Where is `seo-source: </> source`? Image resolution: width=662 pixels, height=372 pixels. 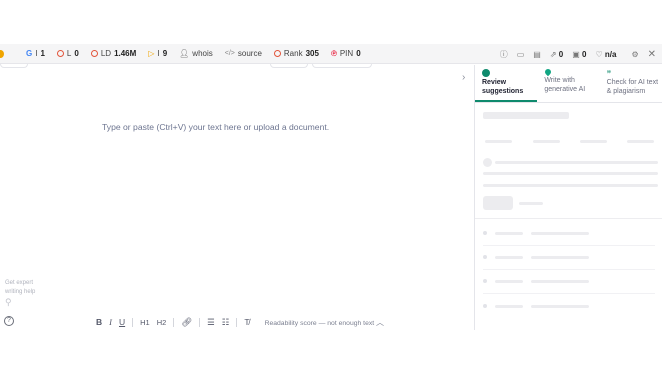
seo-source: </> source is located at coordinates (243, 53).